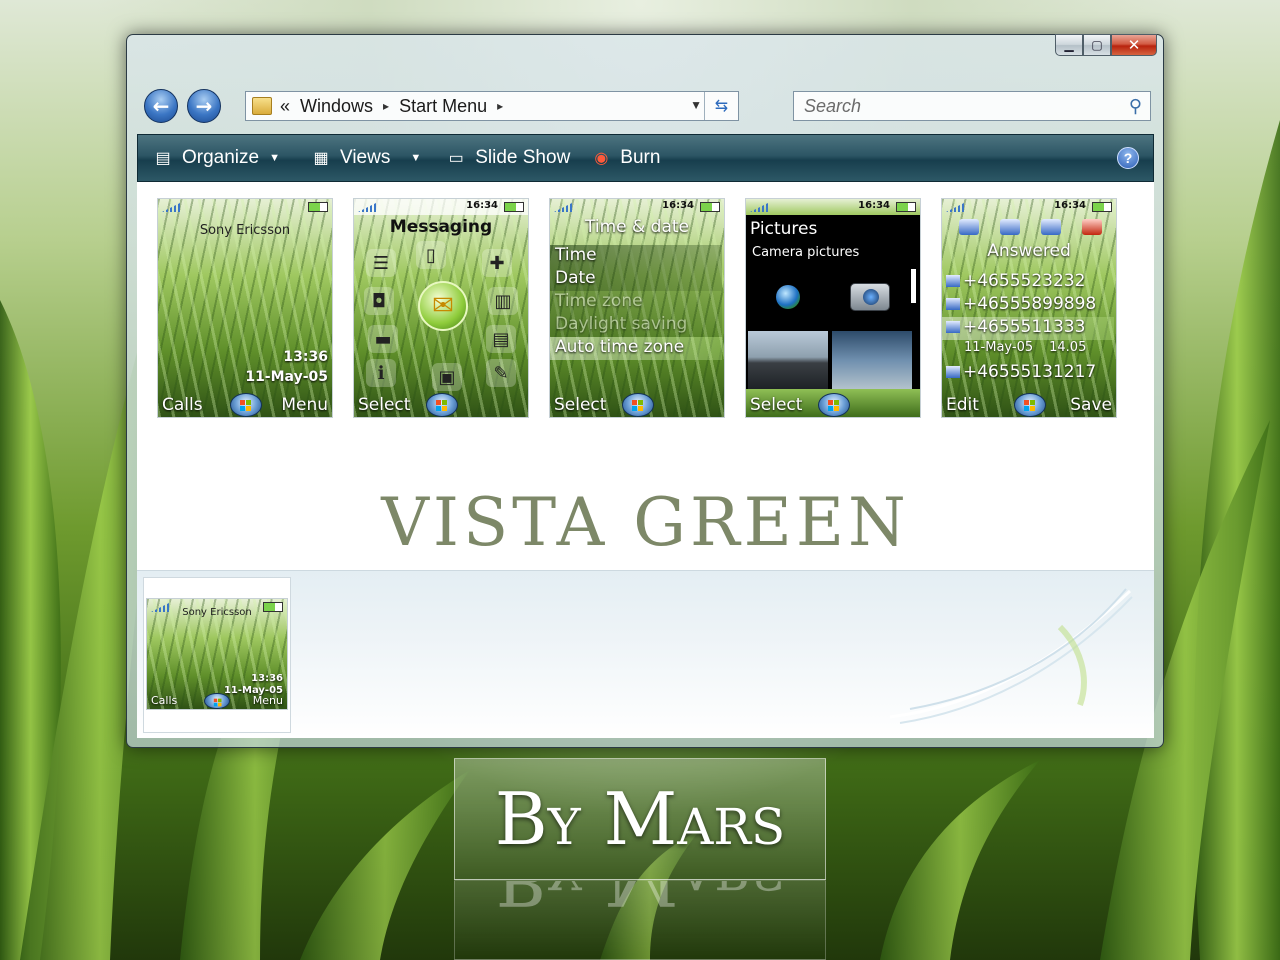 The width and height of the screenshot is (1280, 960). What do you see at coordinates (636, 348) in the screenshot?
I see `list-item: Auto time zone` at bounding box center [636, 348].